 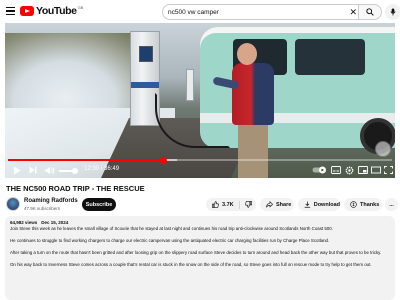 I want to click on mute-button, so click(x=50, y=170).